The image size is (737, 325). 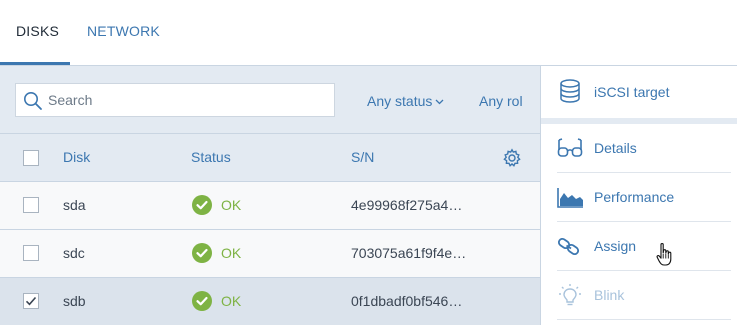 What do you see at coordinates (570, 198) in the screenshot?
I see `area-chart-icon` at bounding box center [570, 198].